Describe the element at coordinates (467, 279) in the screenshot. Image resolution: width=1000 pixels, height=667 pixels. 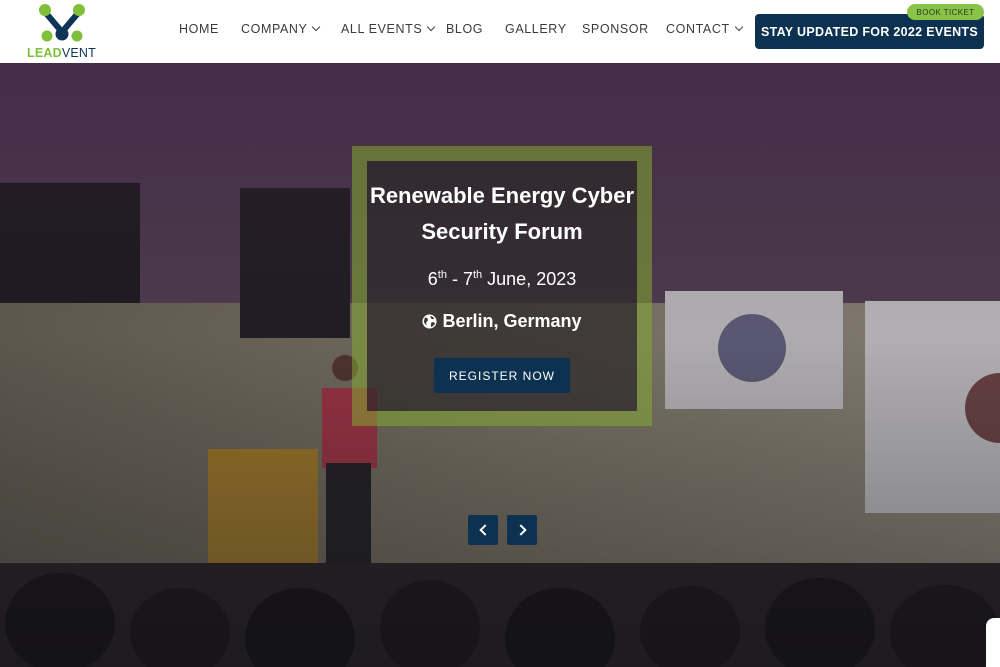
I see `date-day2: 7` at that location.